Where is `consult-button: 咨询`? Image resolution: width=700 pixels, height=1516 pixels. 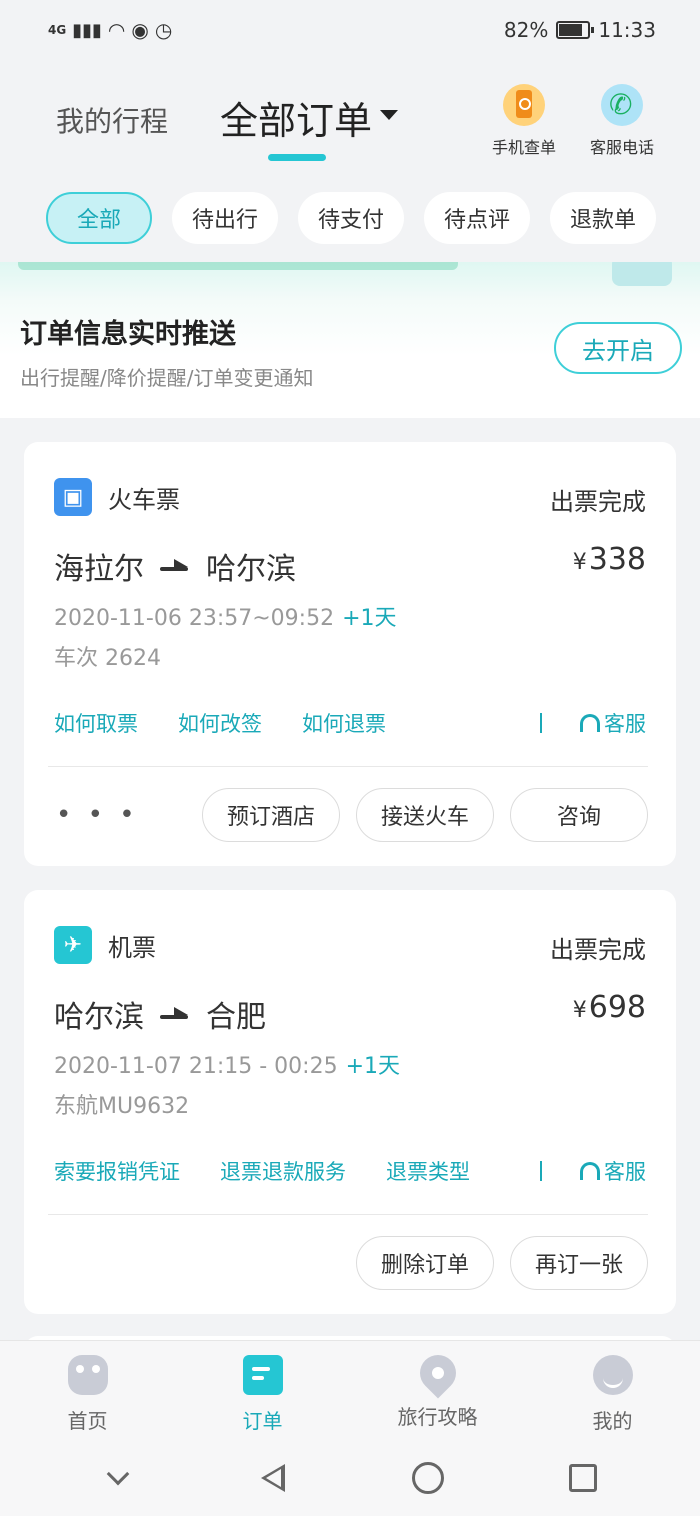
consult-button: 咨询 is located at coordinates (579, 815).